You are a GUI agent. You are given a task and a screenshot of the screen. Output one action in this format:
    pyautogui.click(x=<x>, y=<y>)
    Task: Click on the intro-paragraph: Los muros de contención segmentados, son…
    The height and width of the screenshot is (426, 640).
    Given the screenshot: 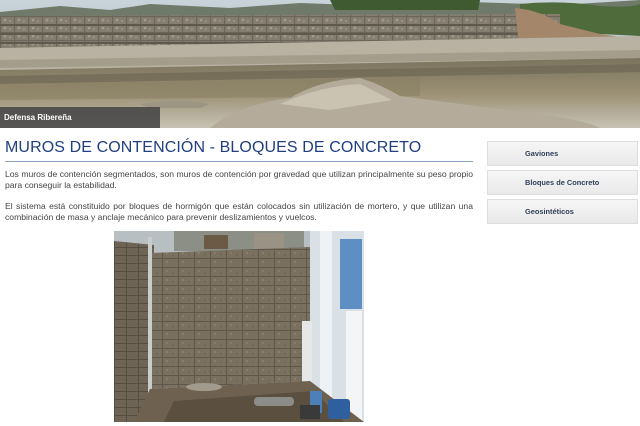 What is the action you would take?
    pyautogui.click(x=239, y=179)
    